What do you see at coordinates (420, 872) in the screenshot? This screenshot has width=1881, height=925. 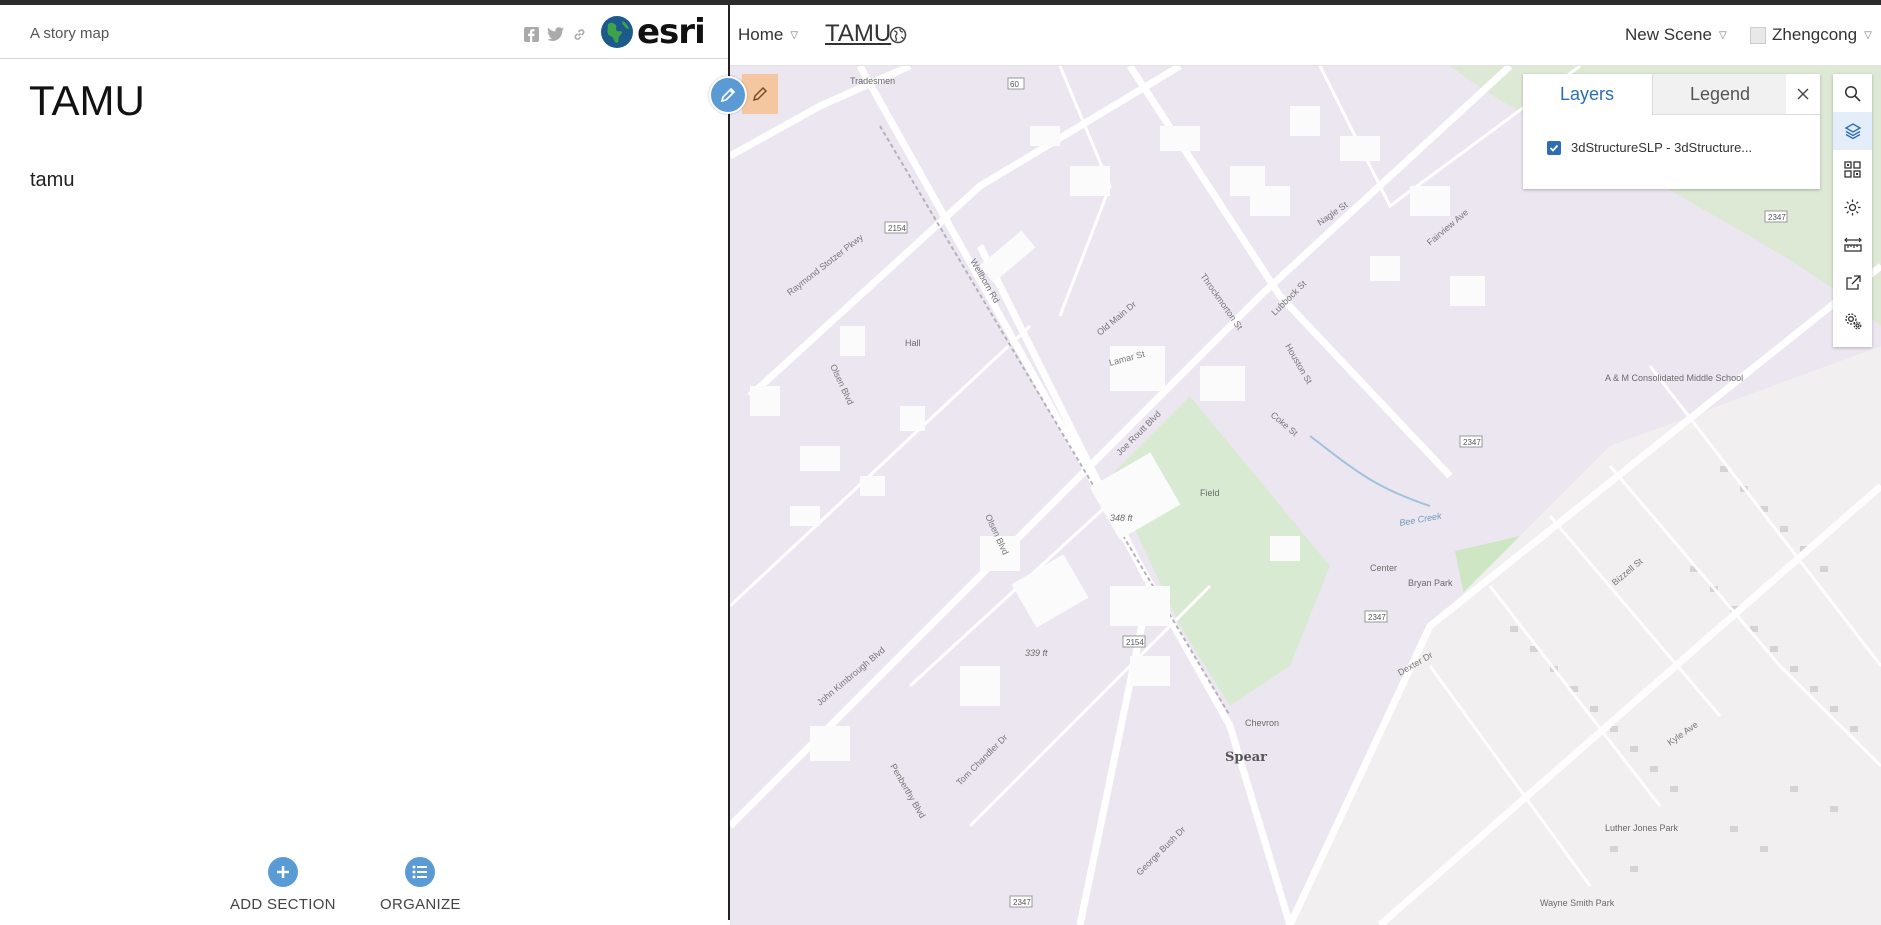 I see `list-icon` at bounding box center [420, 872].